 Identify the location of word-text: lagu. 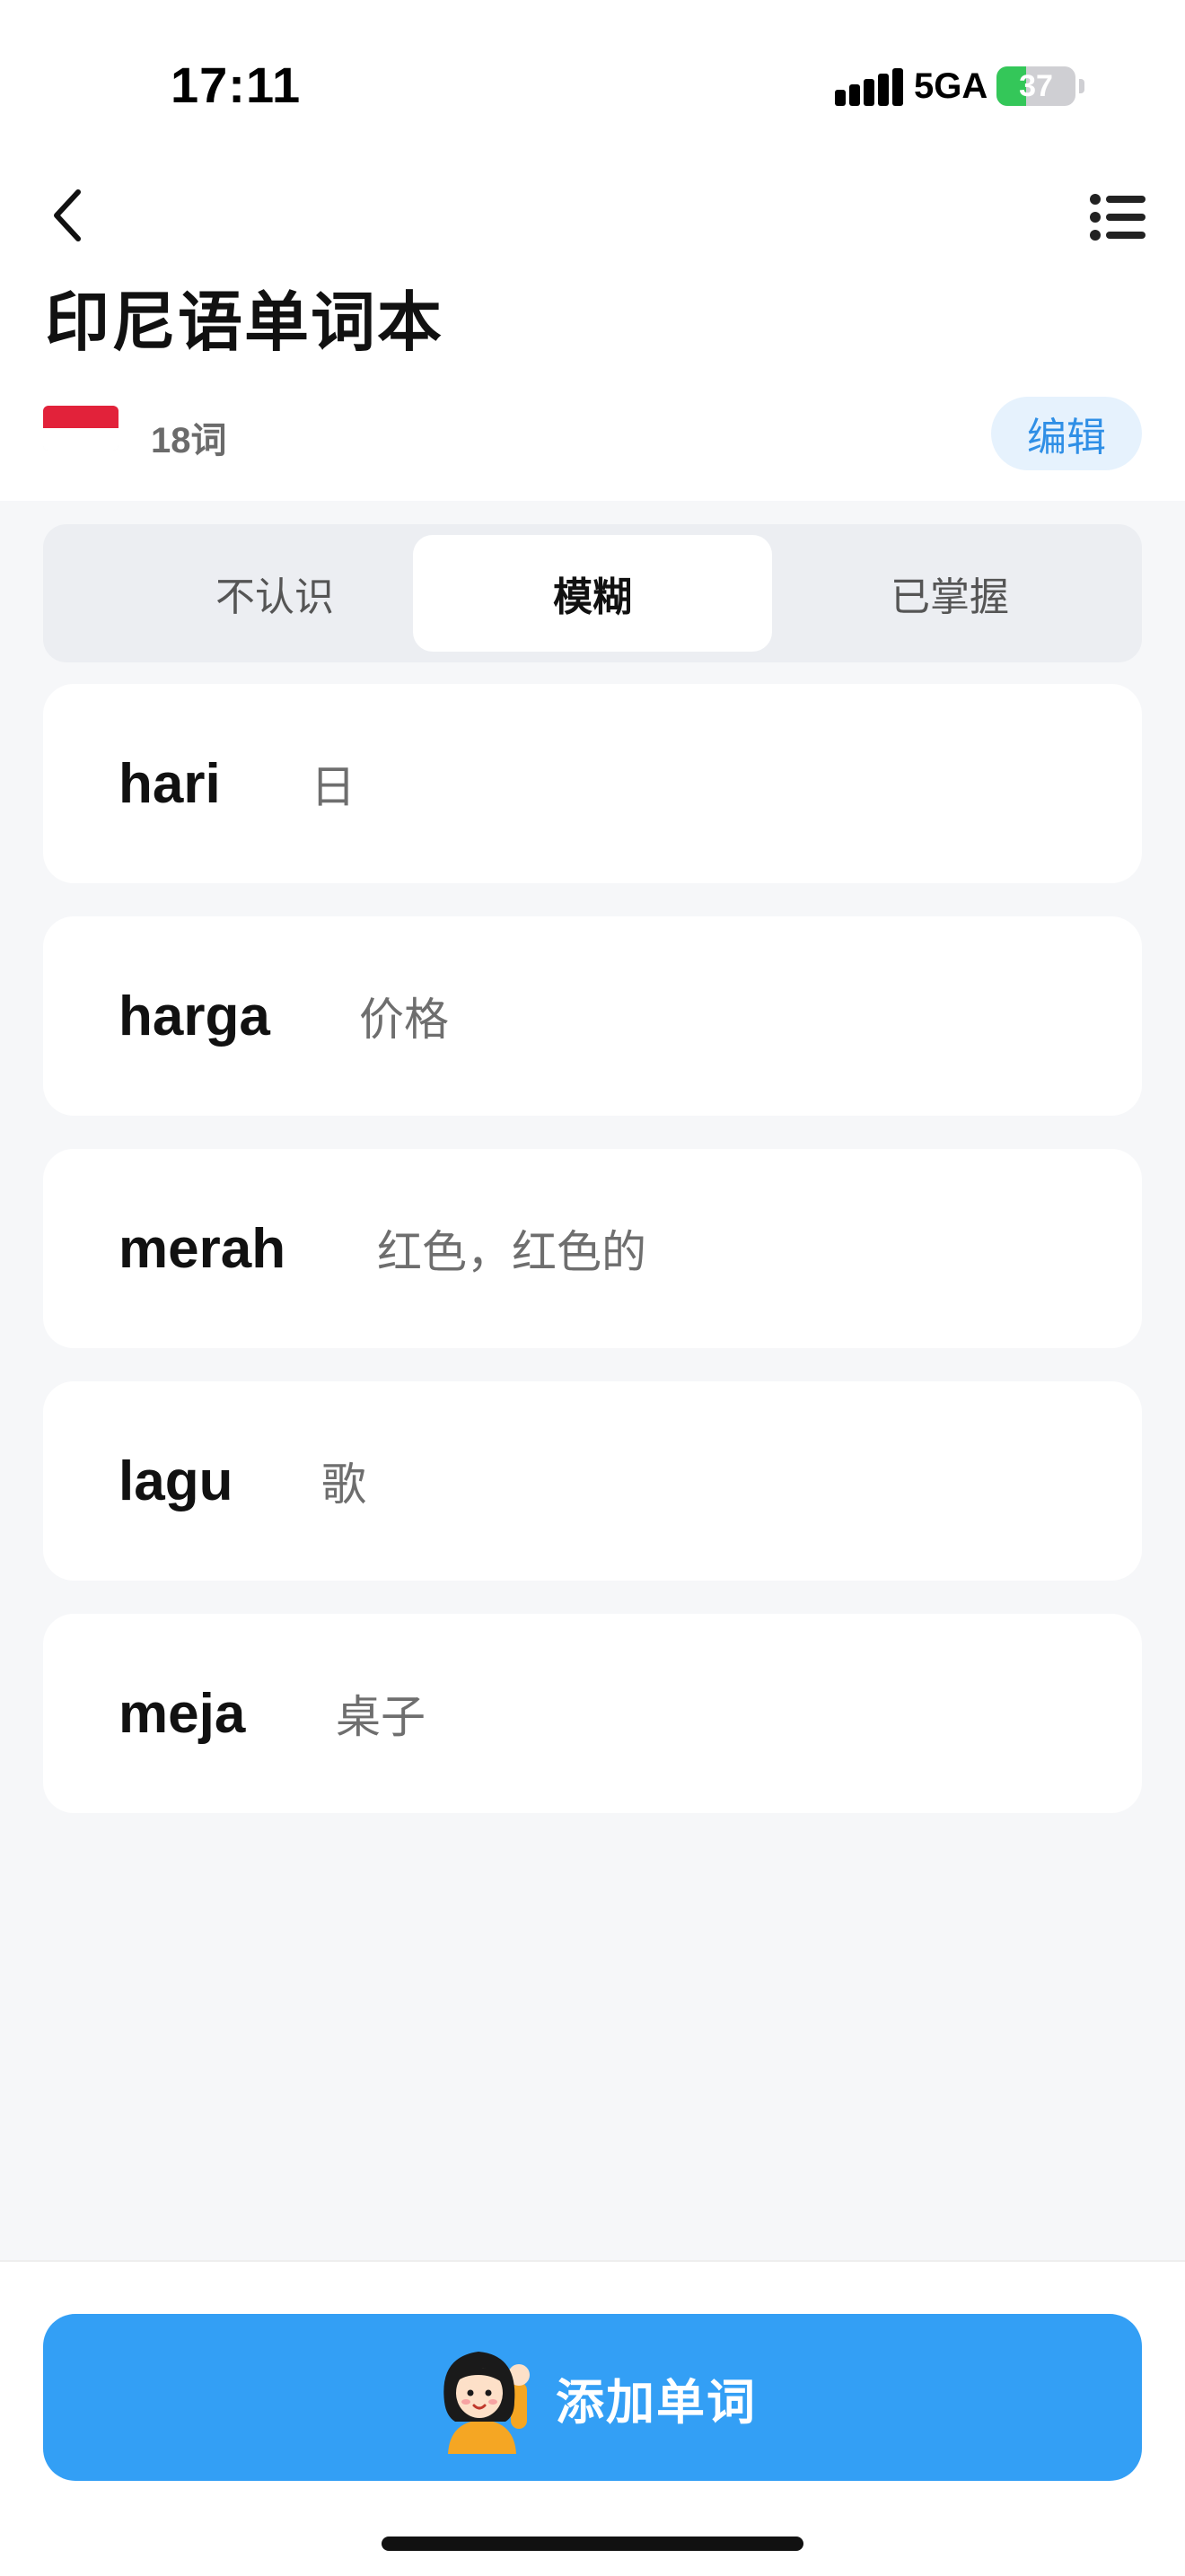
(175, 1481).